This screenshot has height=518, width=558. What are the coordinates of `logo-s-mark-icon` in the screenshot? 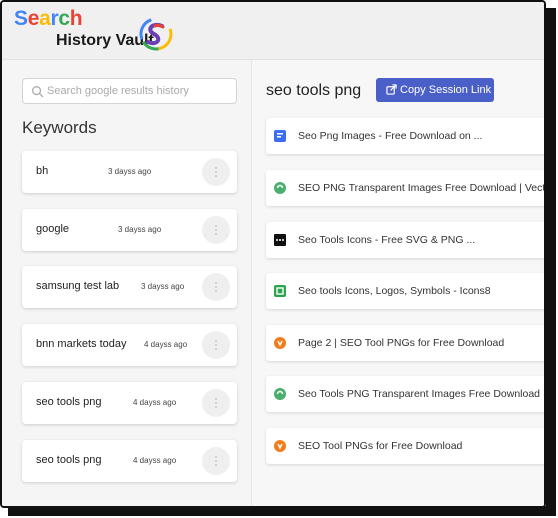 It's located at (156, 34).